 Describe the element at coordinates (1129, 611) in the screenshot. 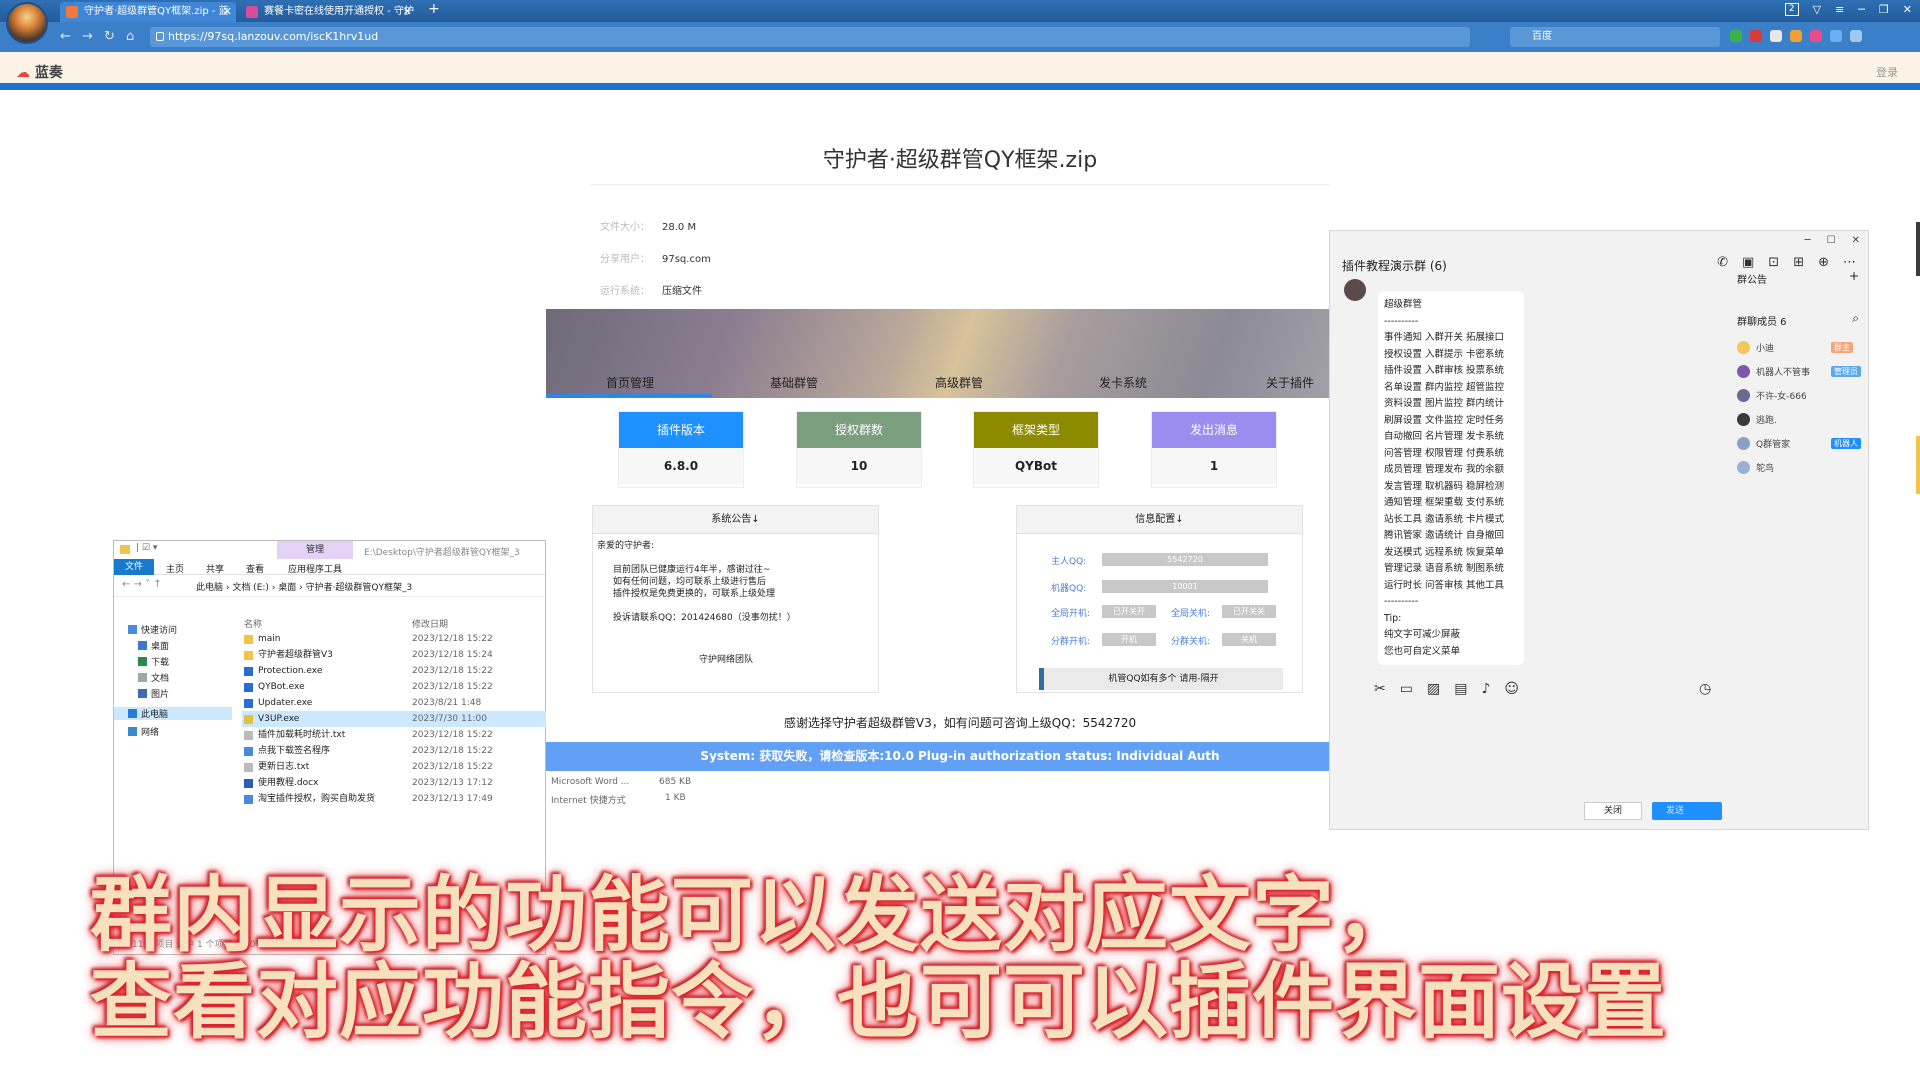

I see `global-on-button: 已开关开` at that location.